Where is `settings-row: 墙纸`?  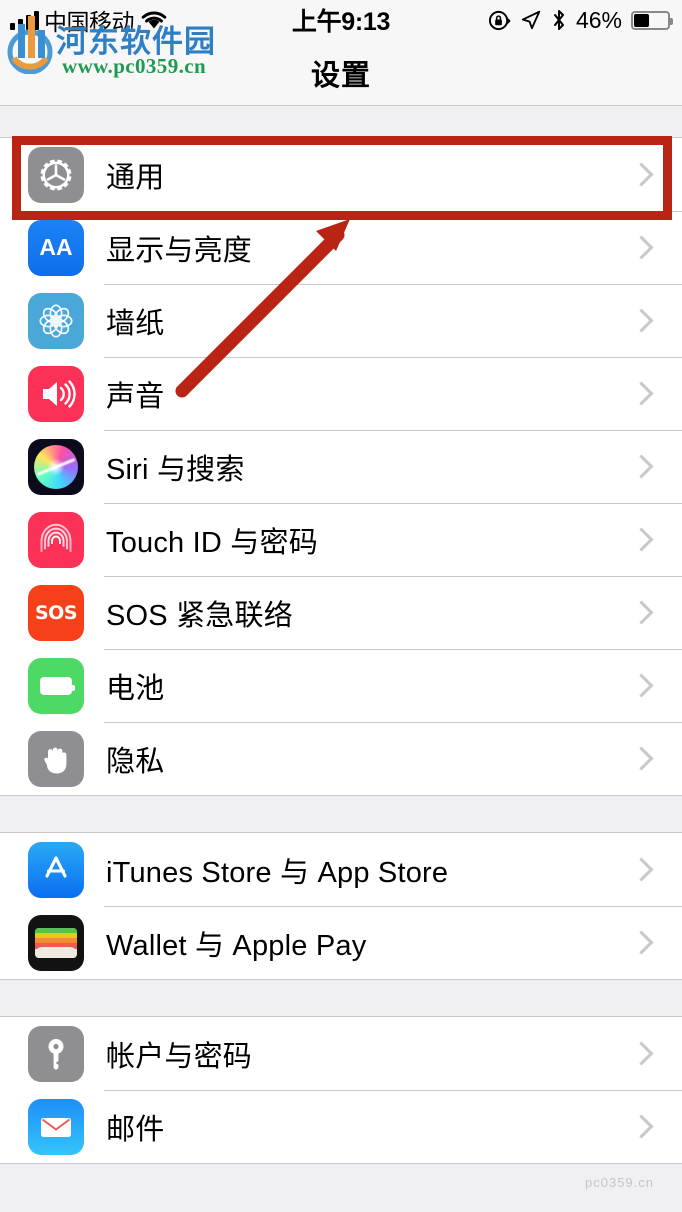
settings-row: 墙纸 is located at coordinates (341, 320).